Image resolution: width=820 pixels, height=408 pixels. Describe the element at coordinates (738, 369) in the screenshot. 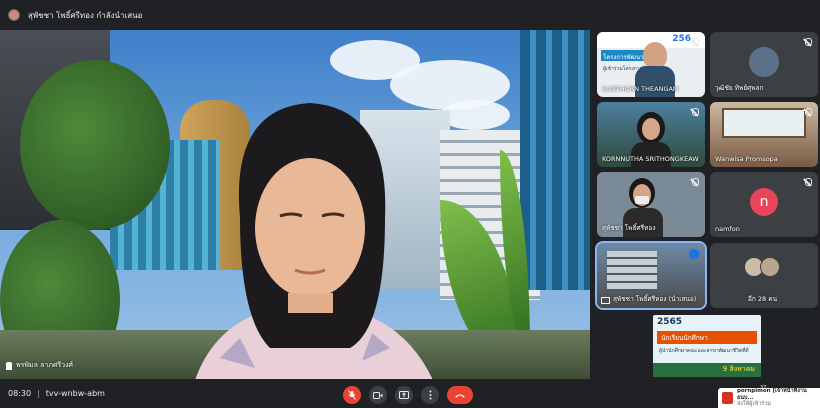

I see `poster-date: 9 สิงหาคม` at that location.